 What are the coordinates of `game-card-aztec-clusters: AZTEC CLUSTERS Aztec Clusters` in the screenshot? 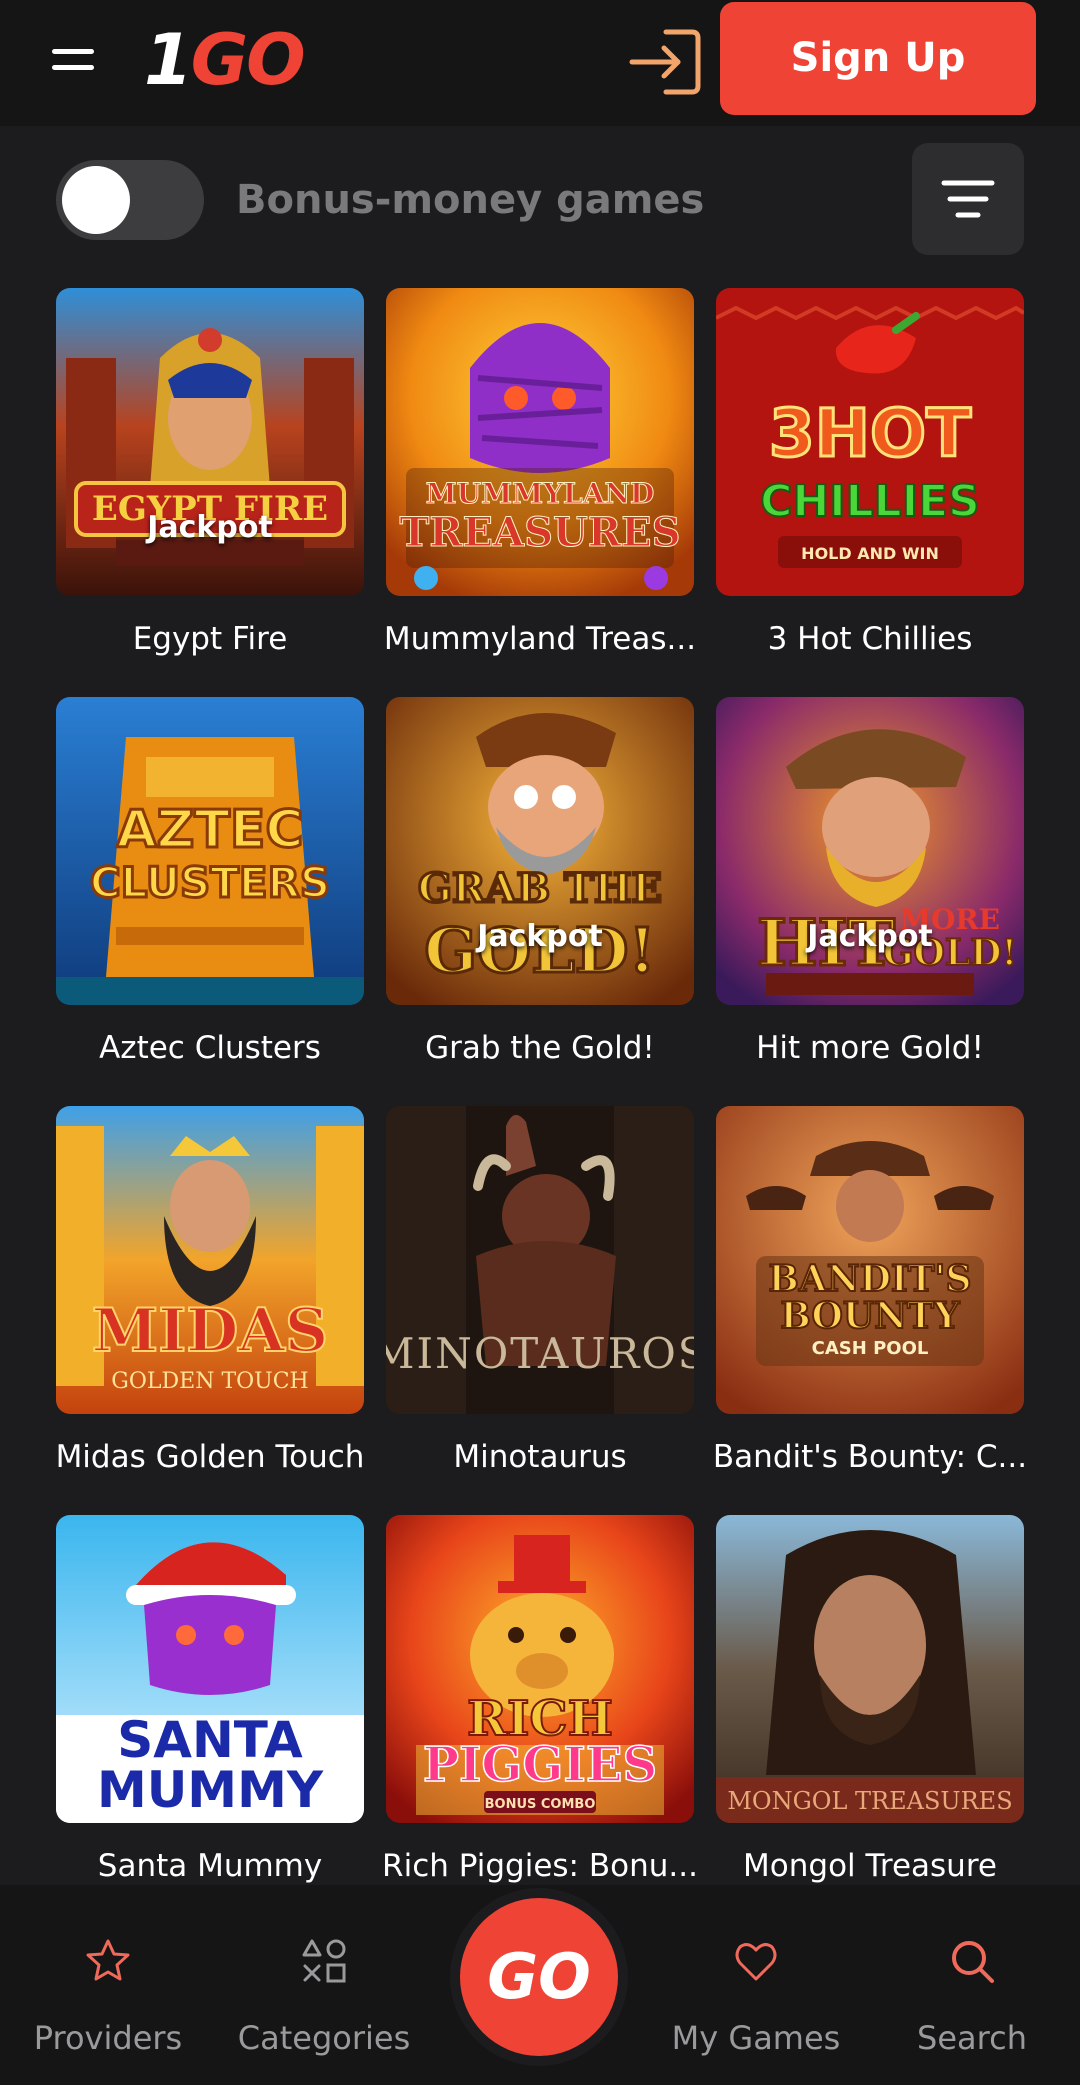 It's located at (210, 901).